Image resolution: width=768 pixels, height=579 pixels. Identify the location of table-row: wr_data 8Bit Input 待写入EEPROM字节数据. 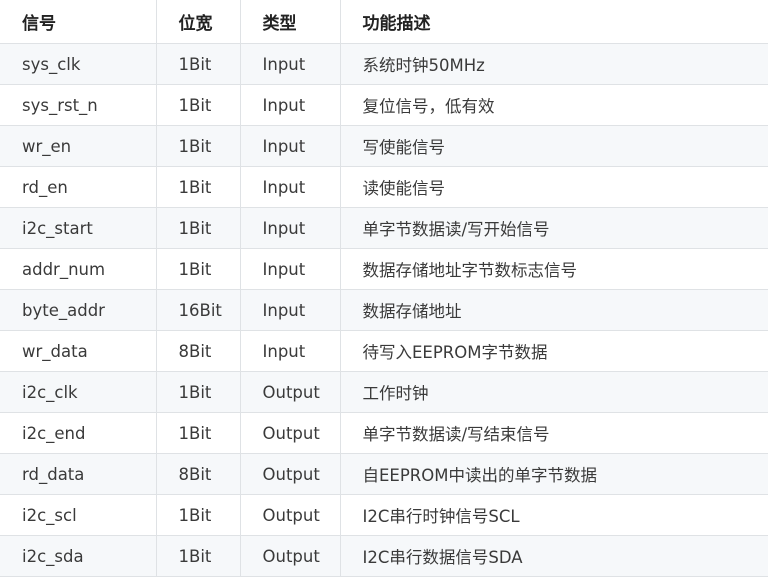
(384, 351).